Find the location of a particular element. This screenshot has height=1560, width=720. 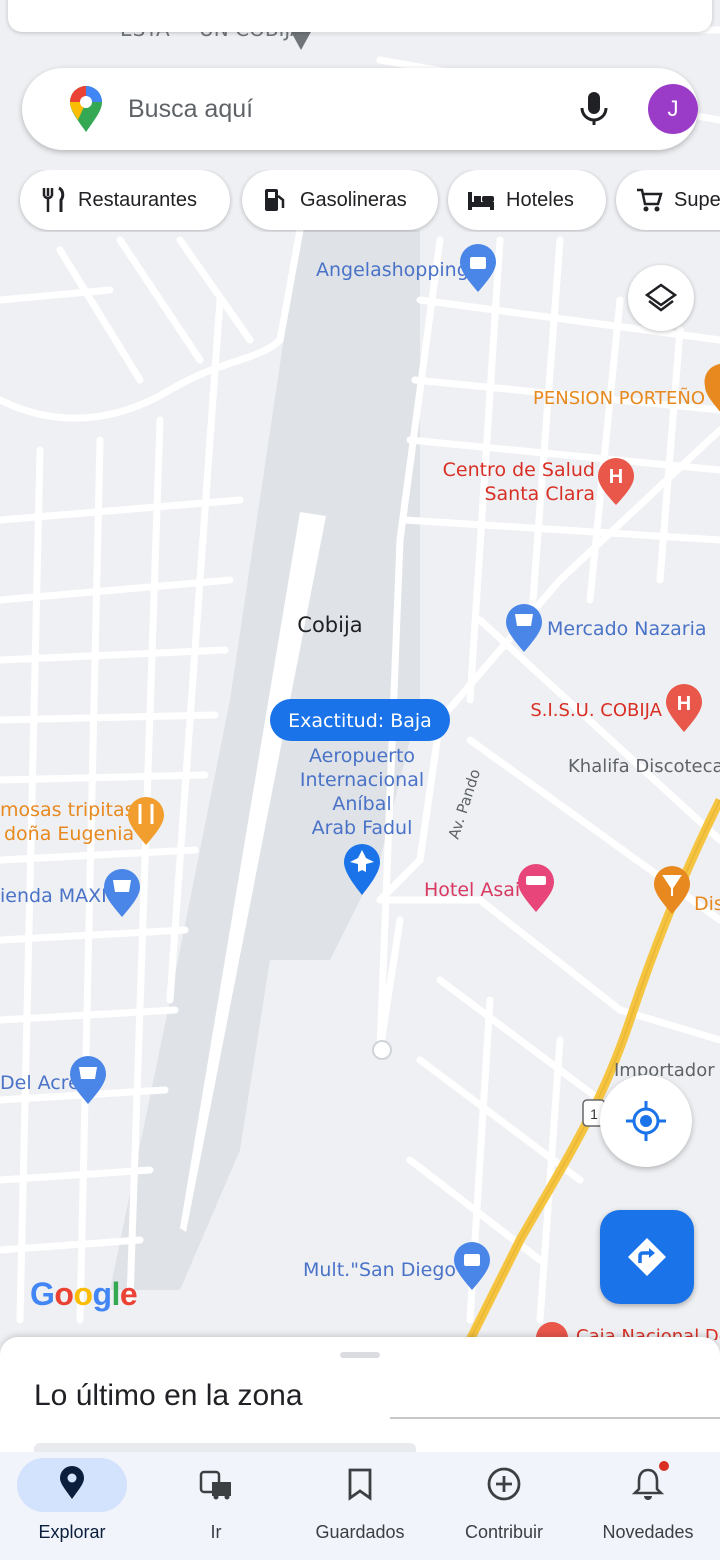

bell-icon is located at coordinates (648, 1484).